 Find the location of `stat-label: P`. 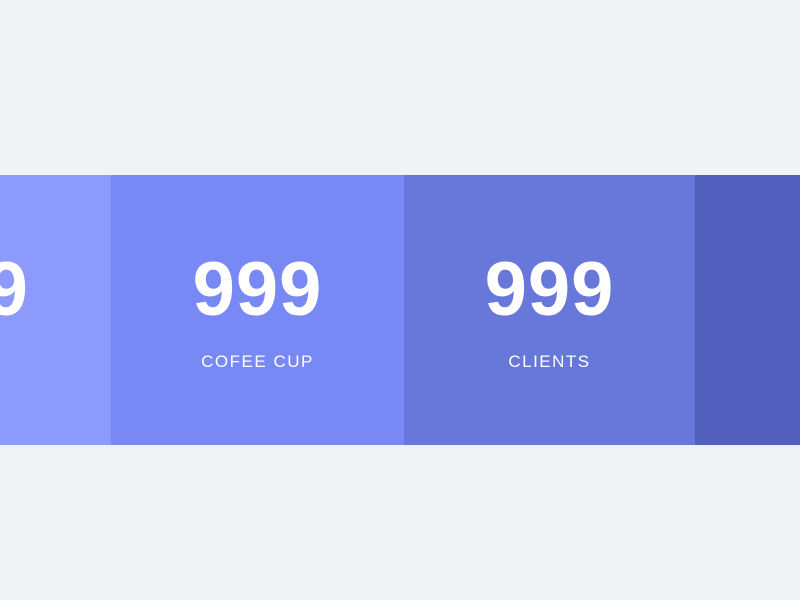

stat-label: P is located at coordinates (747, 362).